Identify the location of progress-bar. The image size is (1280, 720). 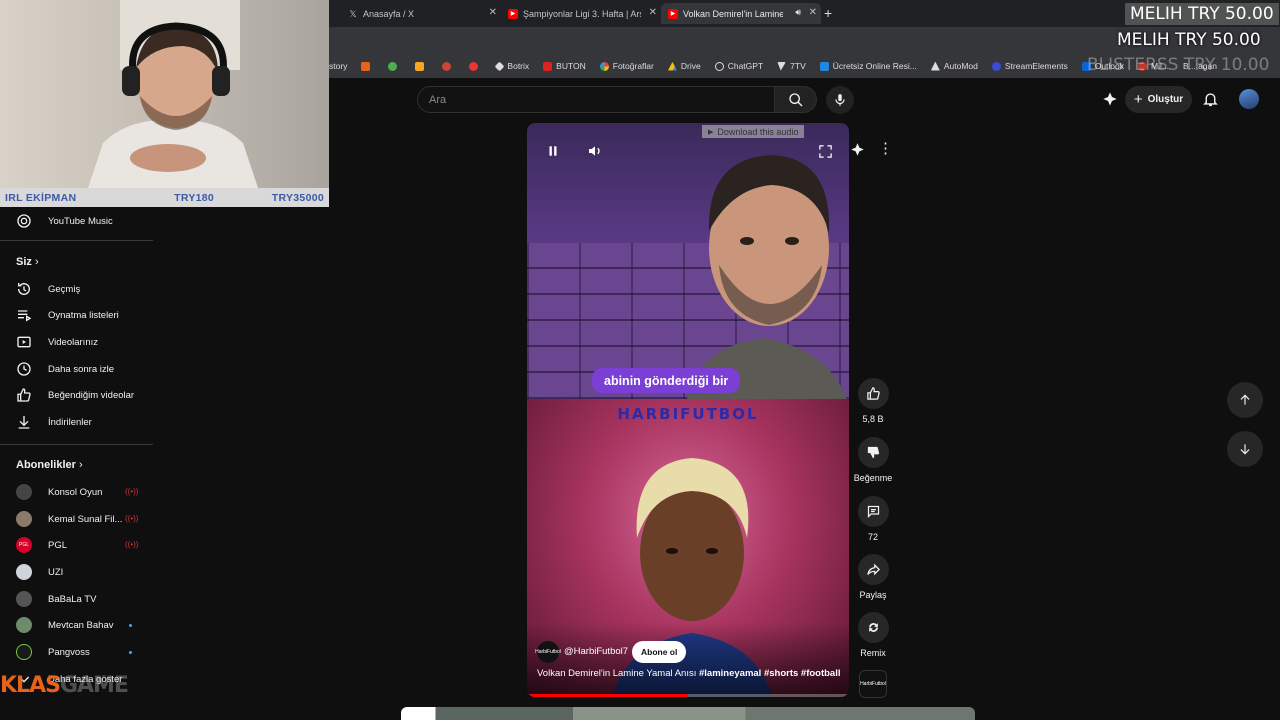
(688, 695).